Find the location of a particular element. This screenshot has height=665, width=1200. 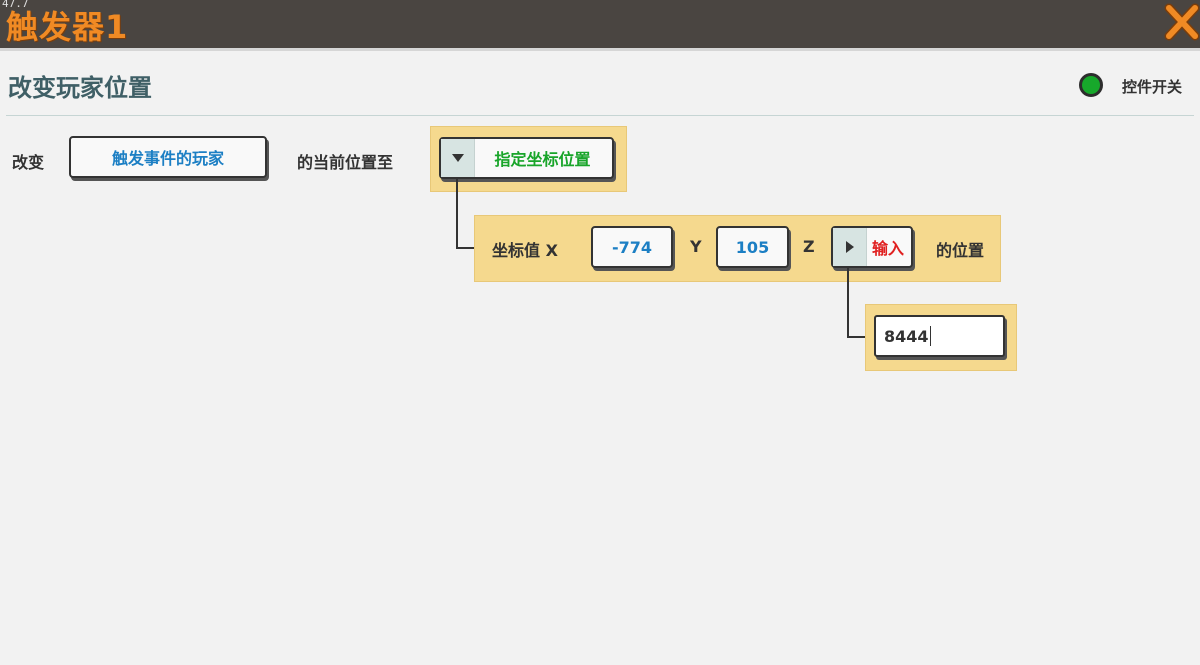

z-mode-dropdown: 输入 is located at coordinates (872, 247).